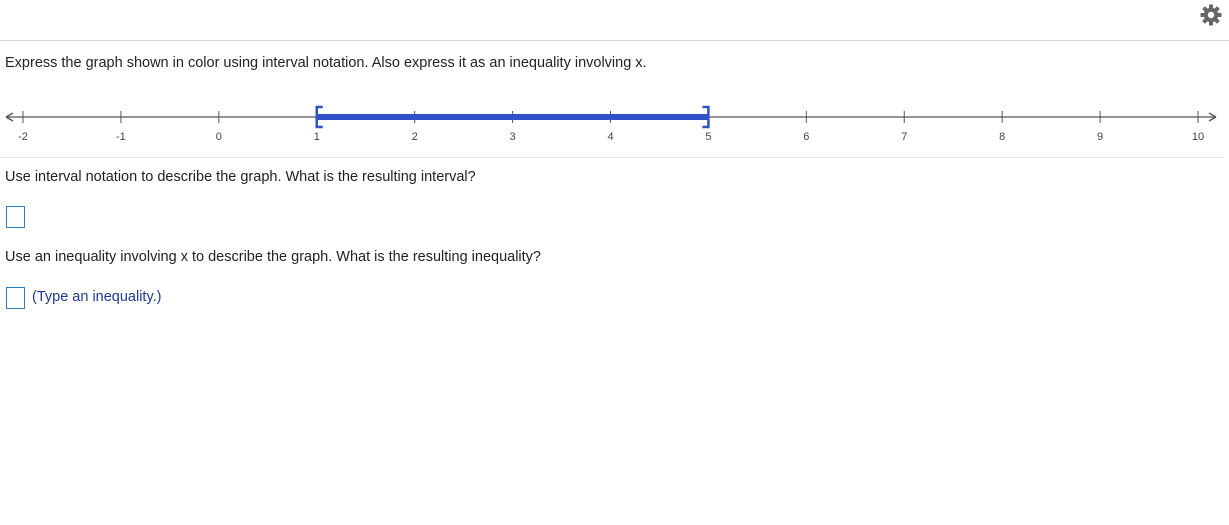 This screenshot has height=525, width=1229. I want to click on section-divider, so click(612, 157).